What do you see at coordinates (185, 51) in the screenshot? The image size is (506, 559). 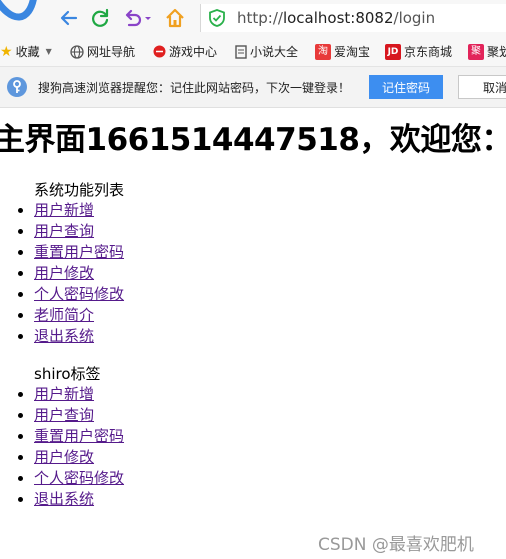 I see `bookmark-games: 游戏中心` at bounding box center [185, 51].